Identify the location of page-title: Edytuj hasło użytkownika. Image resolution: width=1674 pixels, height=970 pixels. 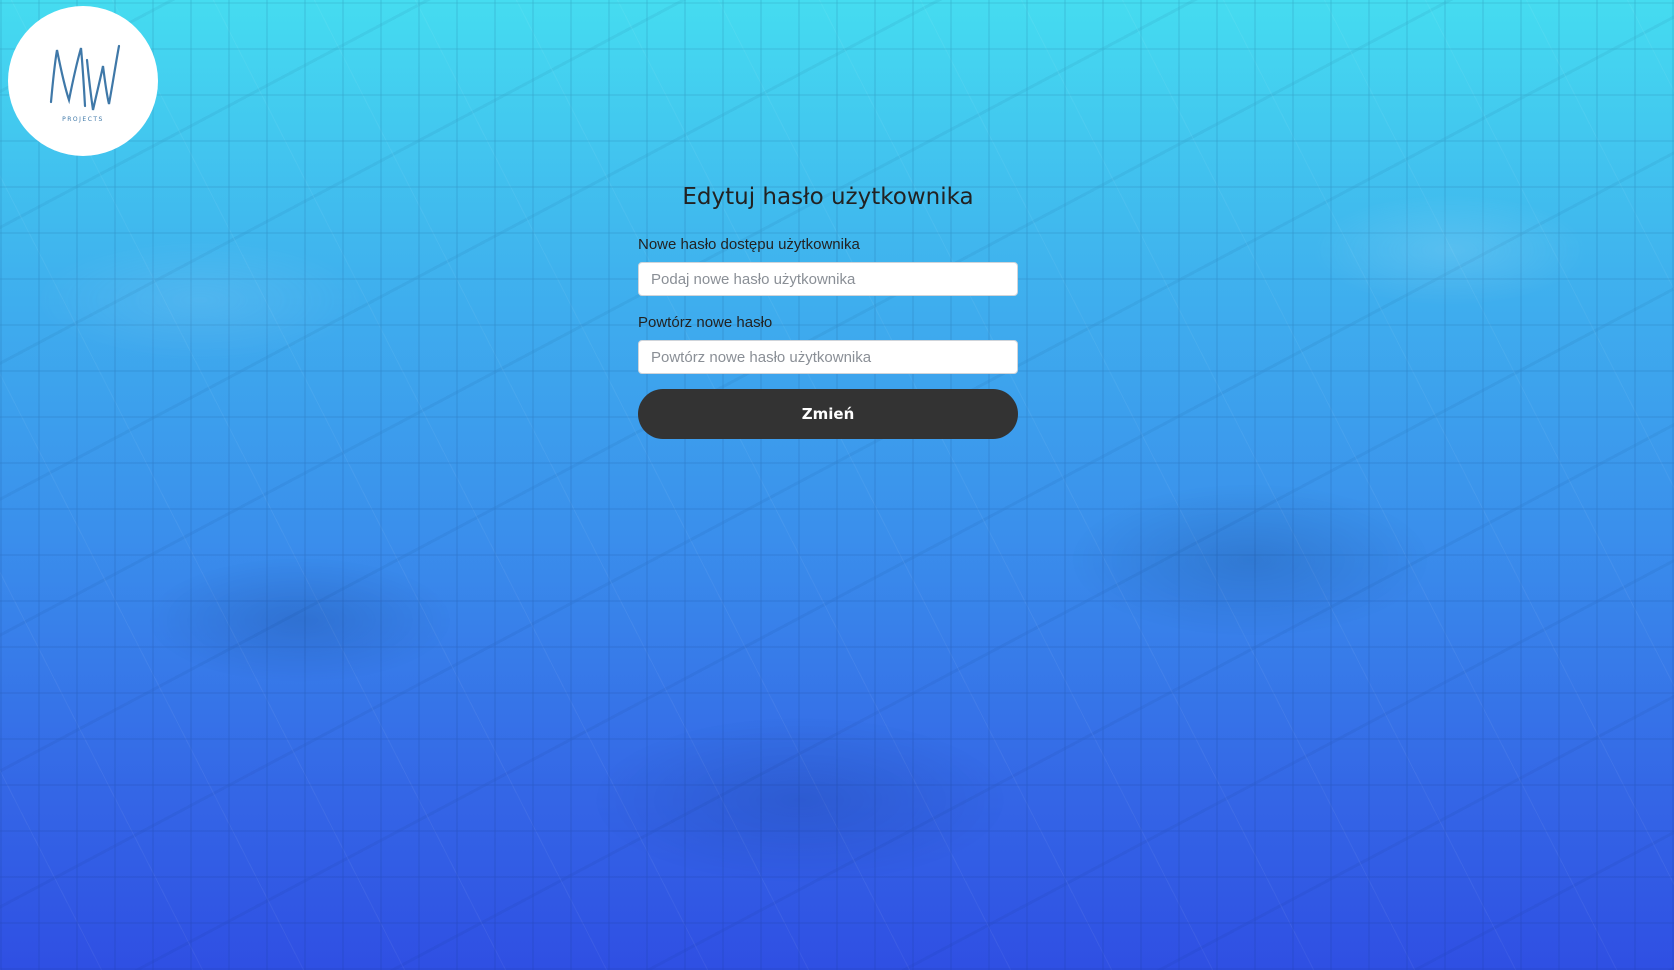
(828, 197).